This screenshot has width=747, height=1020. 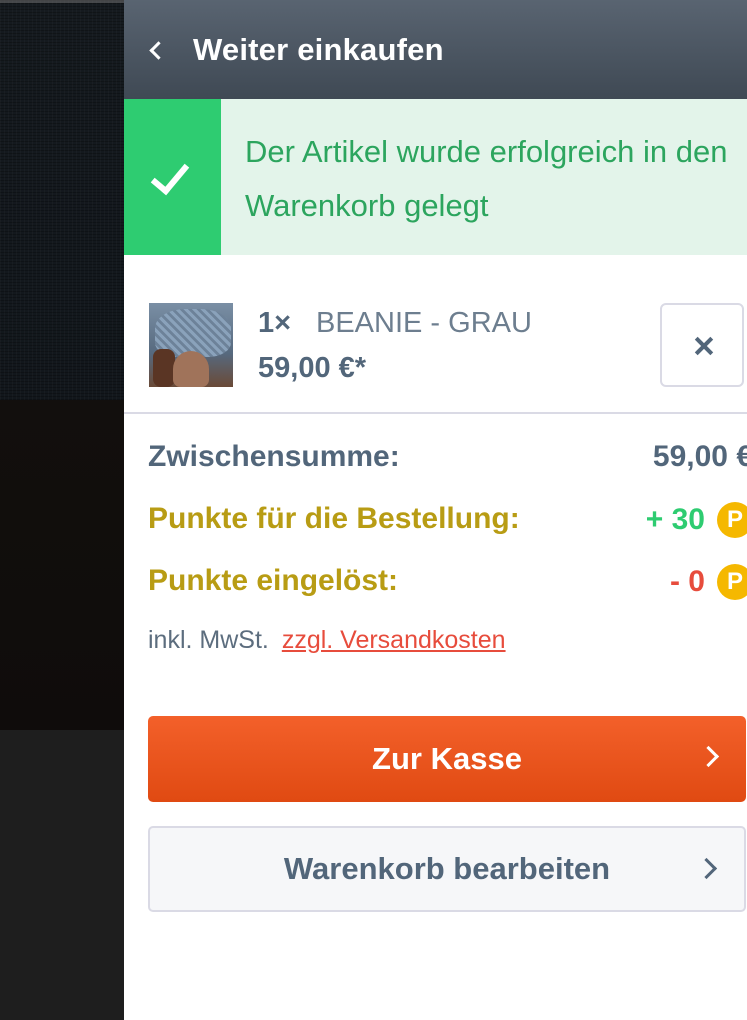 I want to click on points-redeemed-label: Punkte eingelöst:, so click(x=273, y=580).